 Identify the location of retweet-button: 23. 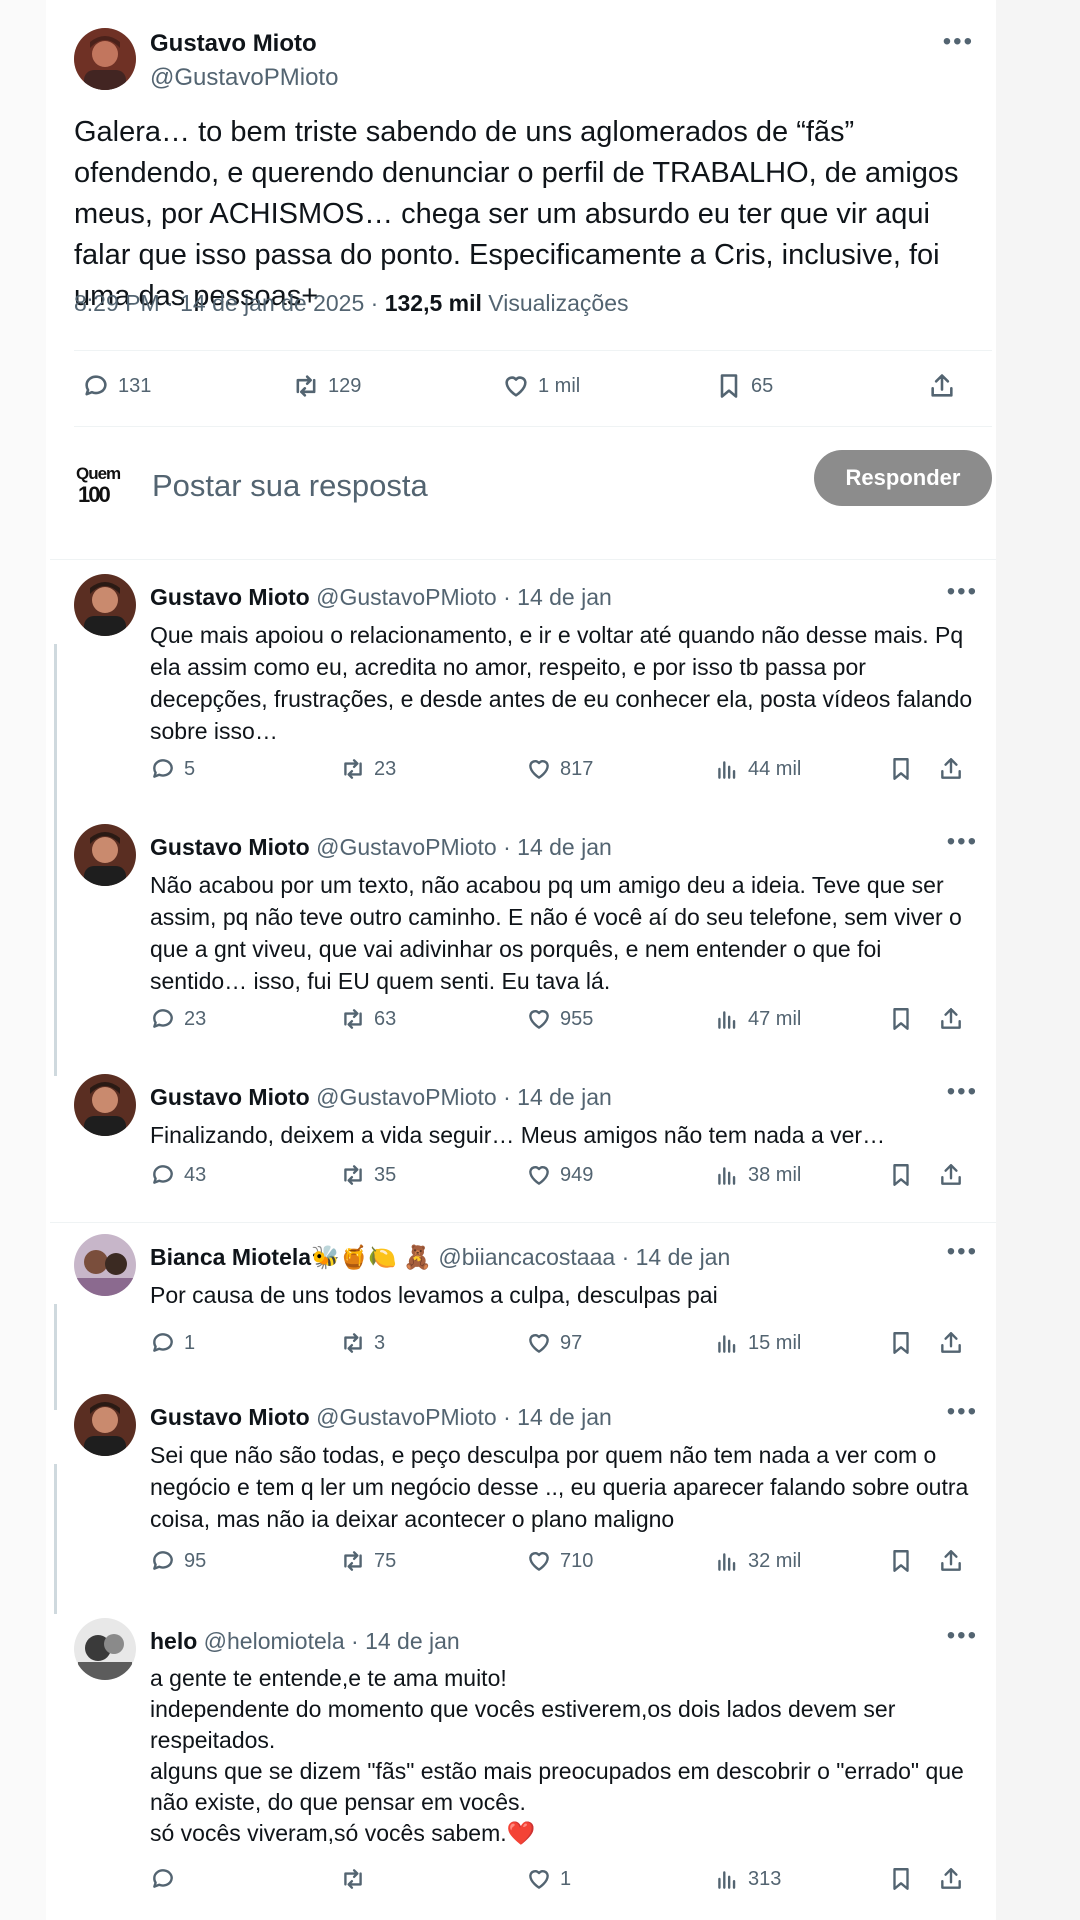
(368, 769).